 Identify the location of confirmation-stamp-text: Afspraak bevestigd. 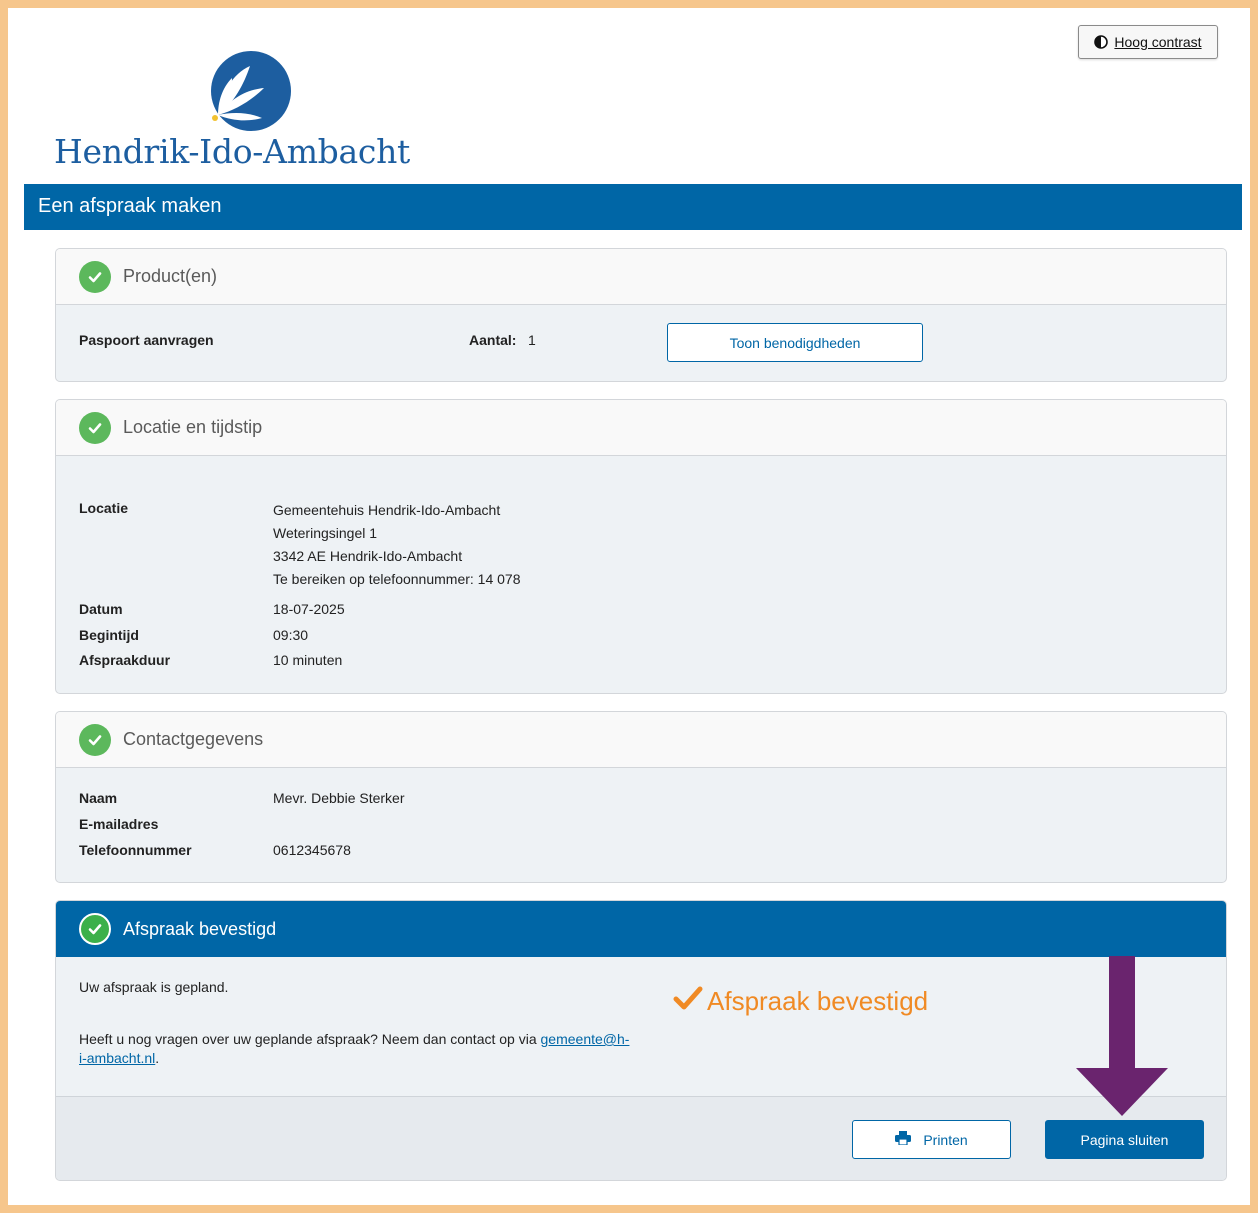
(818, 1001).